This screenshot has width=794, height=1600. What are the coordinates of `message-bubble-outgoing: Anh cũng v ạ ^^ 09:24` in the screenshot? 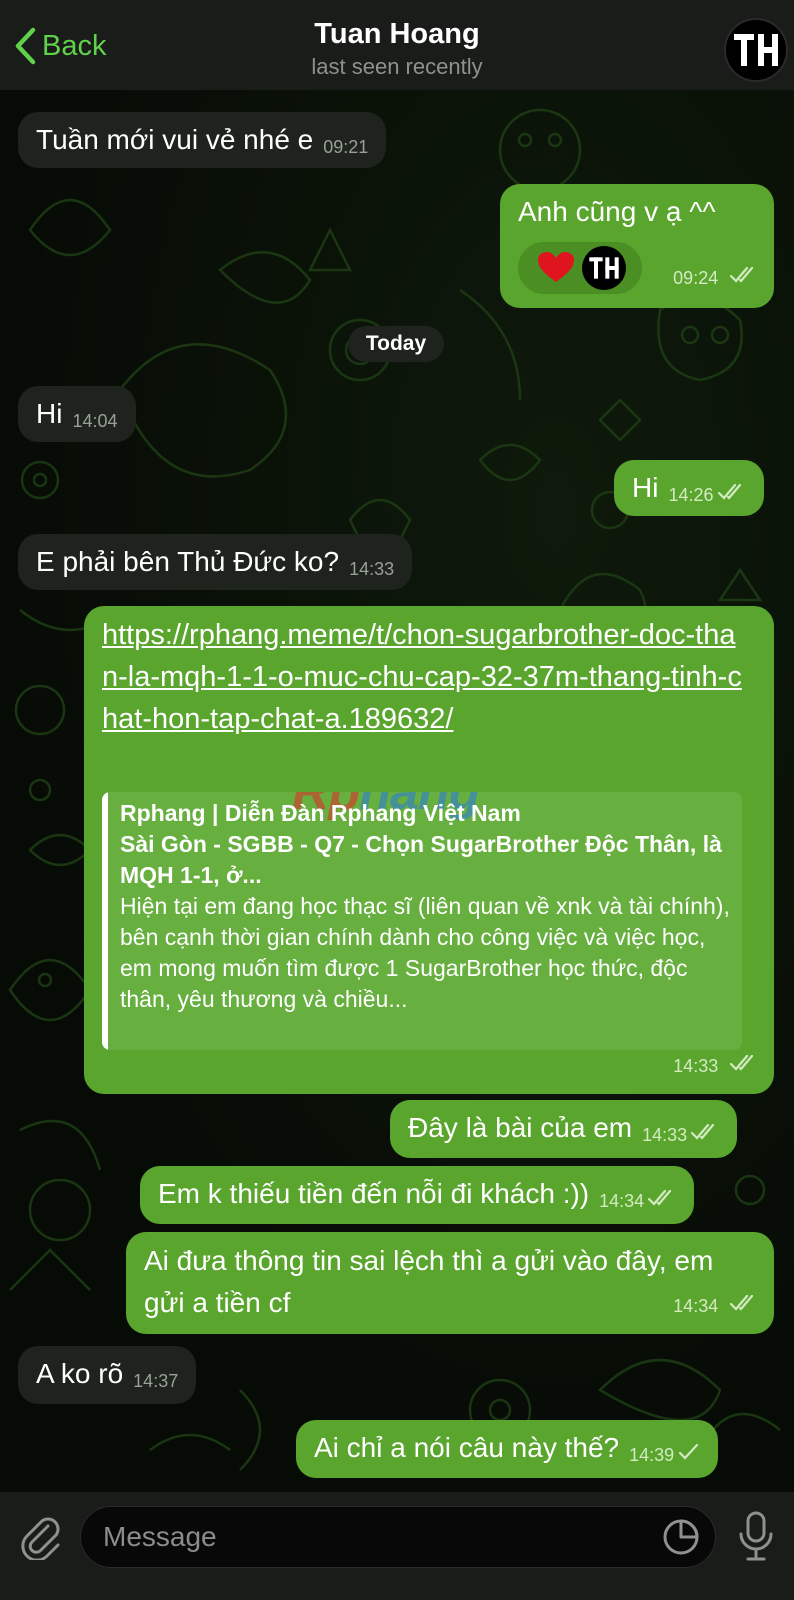 It's located at (637, 246).